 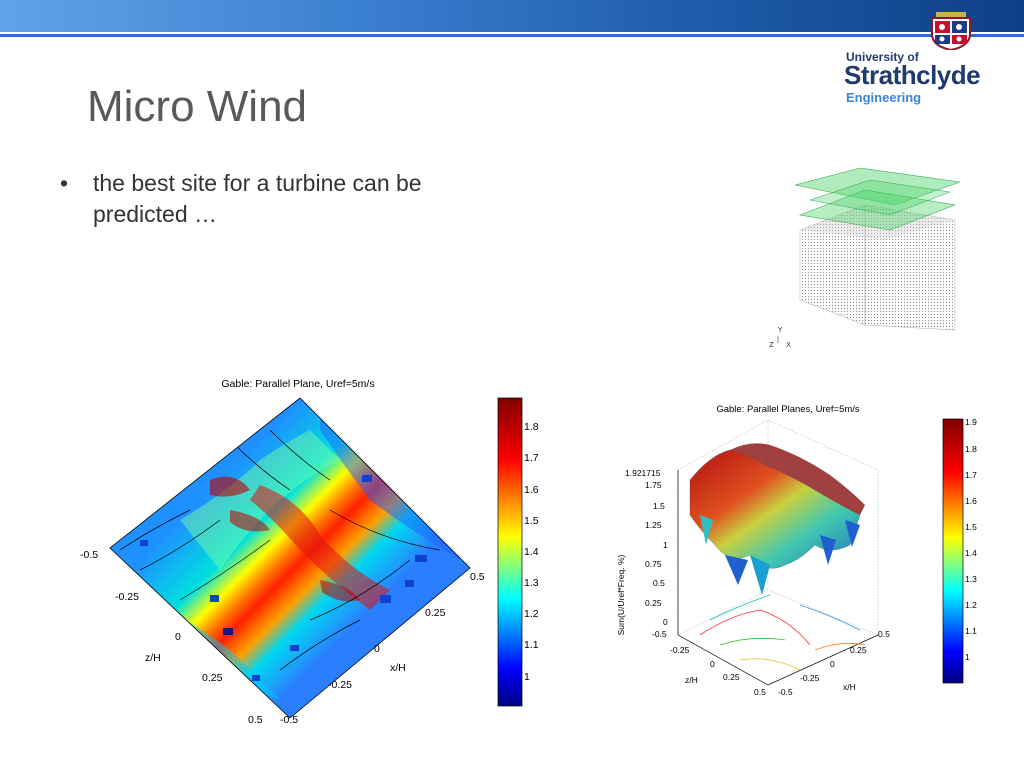 What do you see at coordinates (653, 525) in the screenshot?
I see `figure2-y-tick: 1.25` at bounding box center [653, 525].